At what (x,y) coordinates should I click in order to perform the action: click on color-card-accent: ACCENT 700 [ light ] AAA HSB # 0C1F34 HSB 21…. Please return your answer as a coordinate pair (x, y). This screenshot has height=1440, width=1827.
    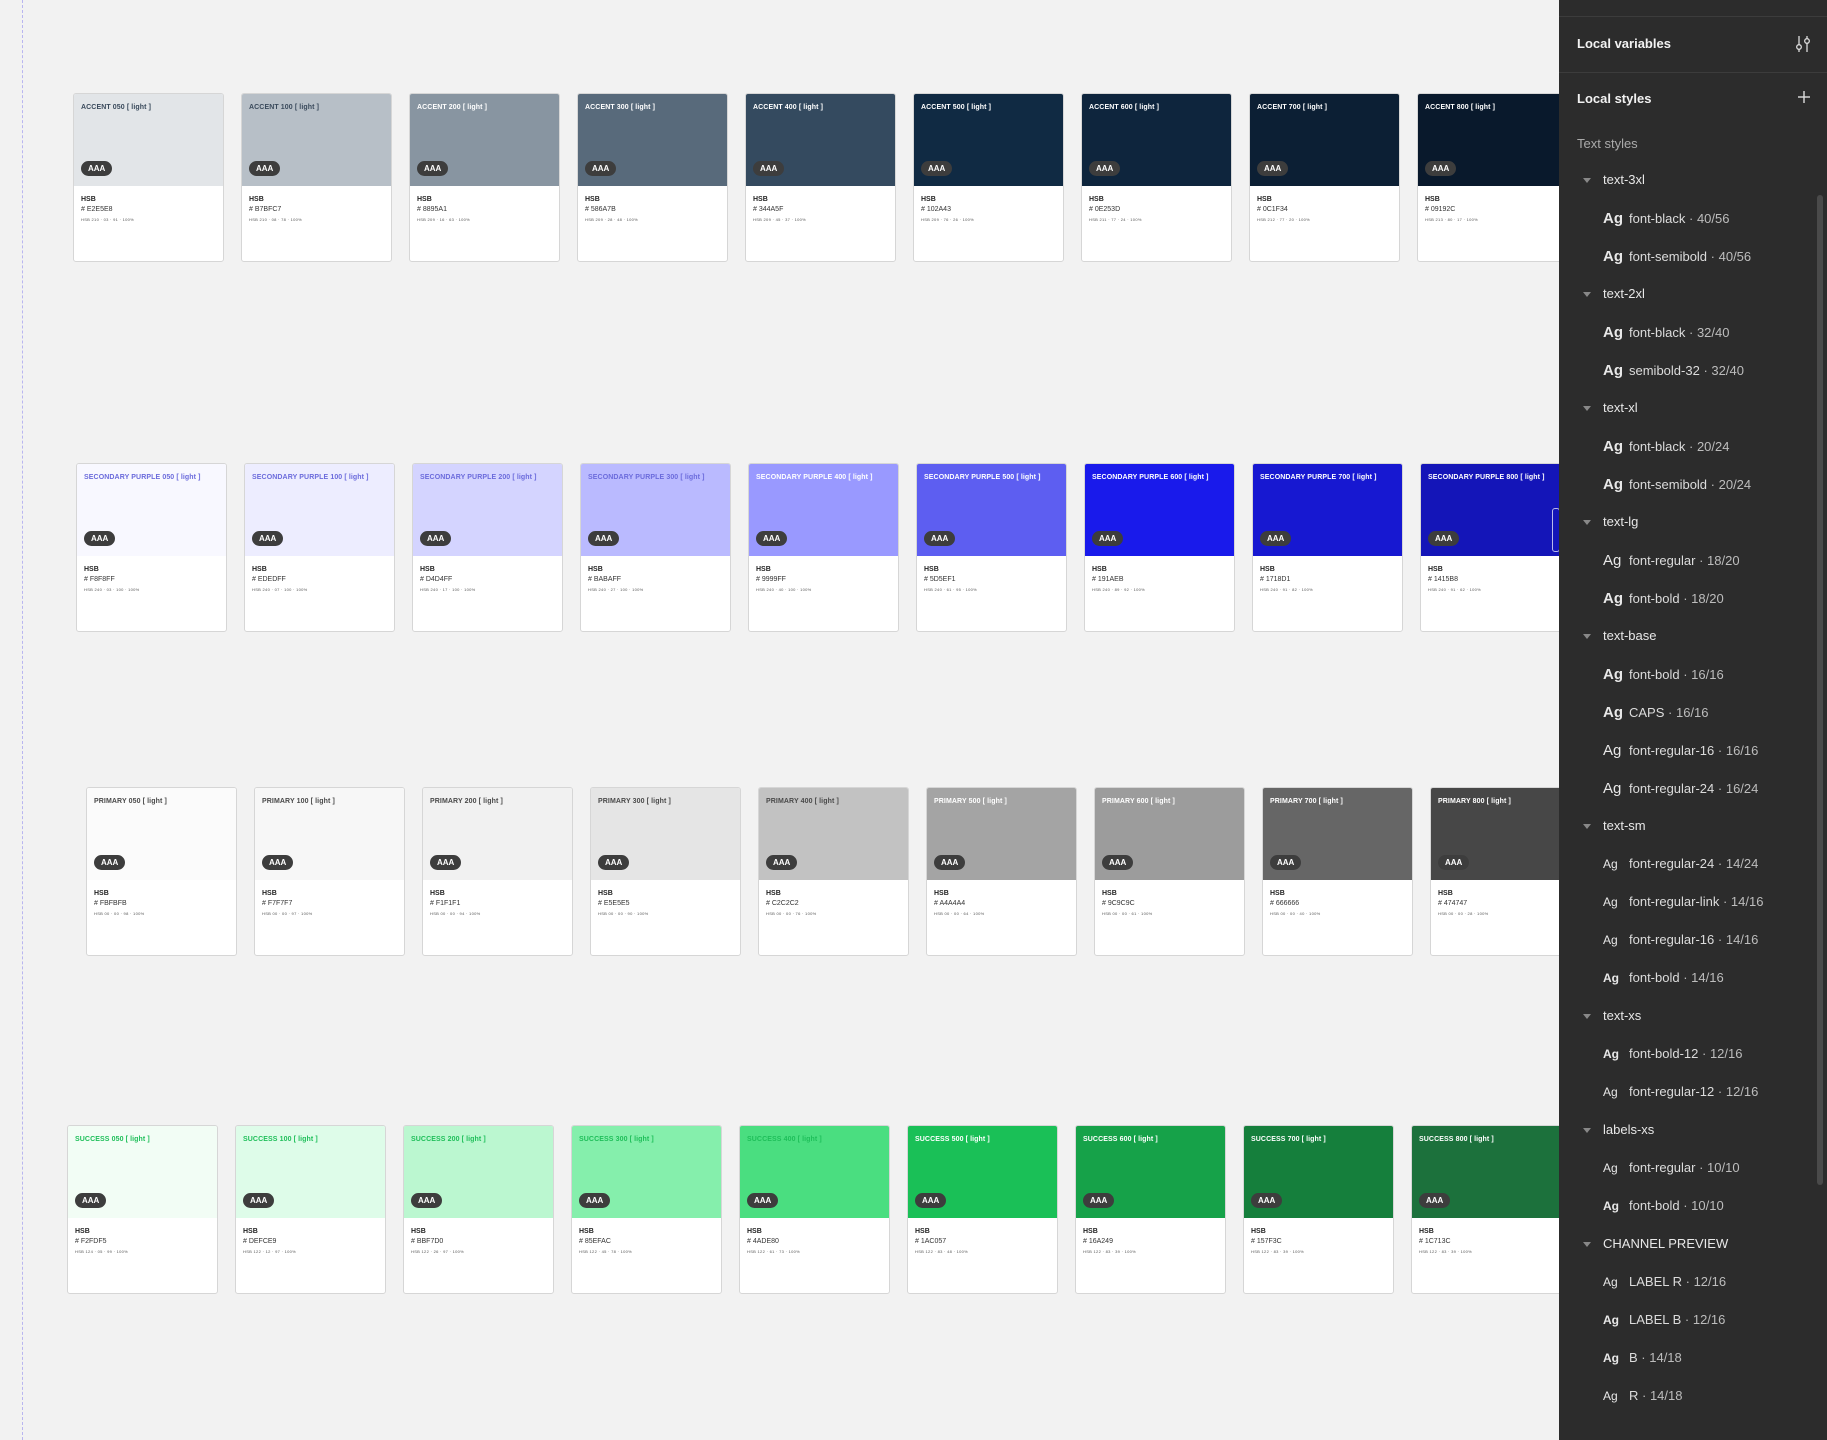
    Looking at the image, I should click on (1324, 177).